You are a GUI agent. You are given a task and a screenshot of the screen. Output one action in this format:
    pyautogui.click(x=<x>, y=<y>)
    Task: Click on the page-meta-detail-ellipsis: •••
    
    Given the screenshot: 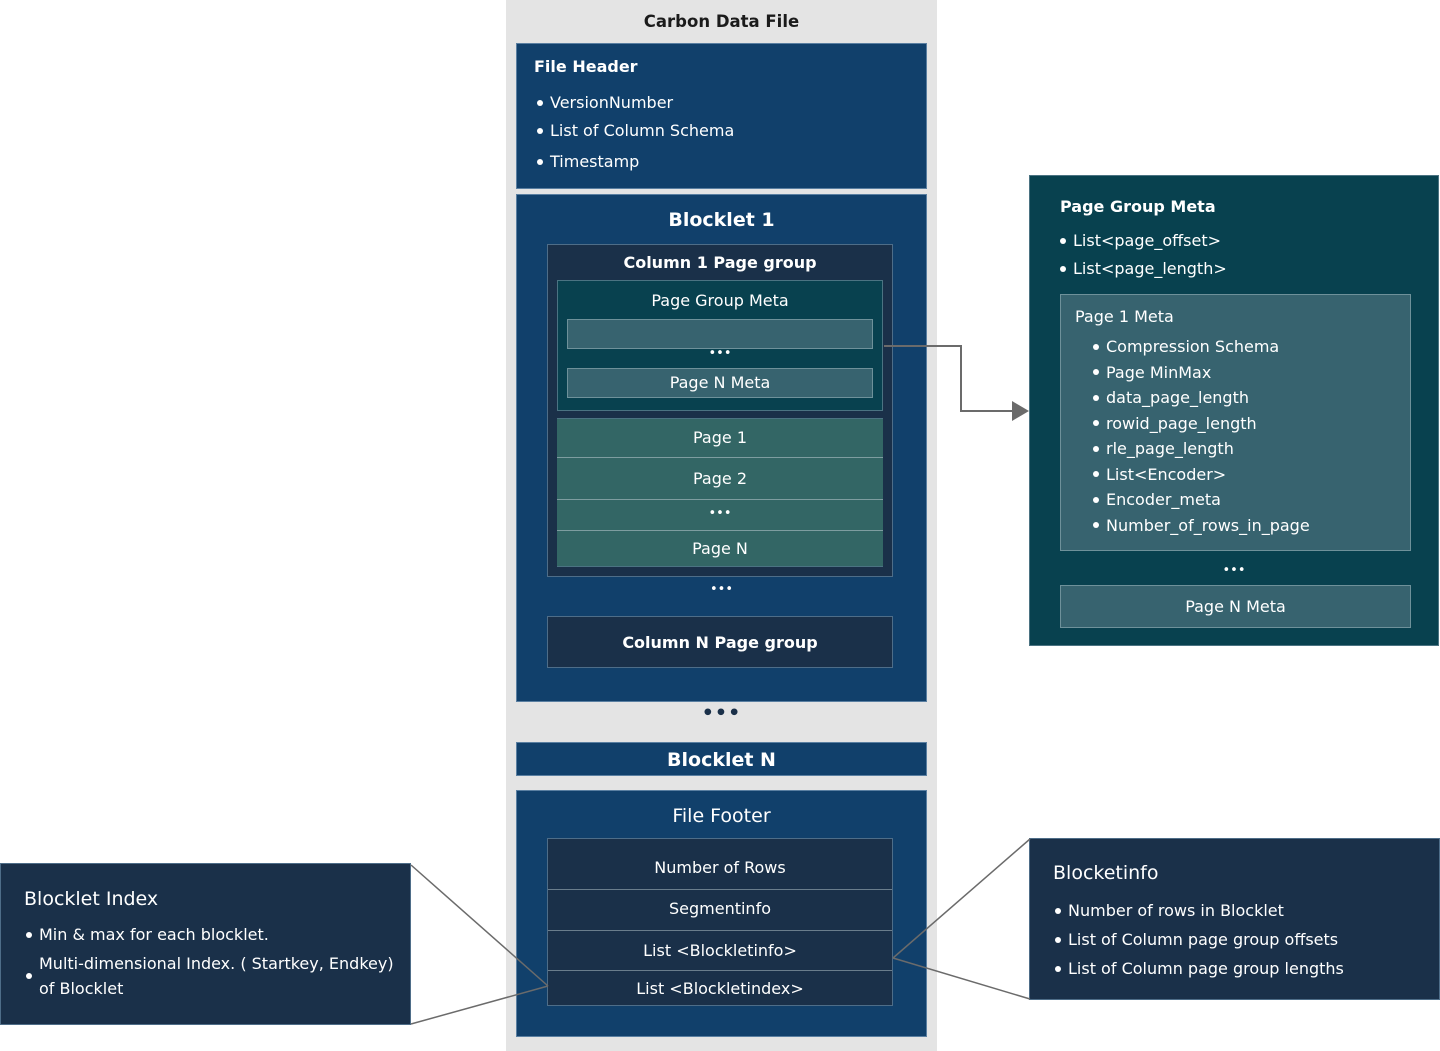 What is the action you would take?
    pyautogui.click(x=1234, y=570)
    